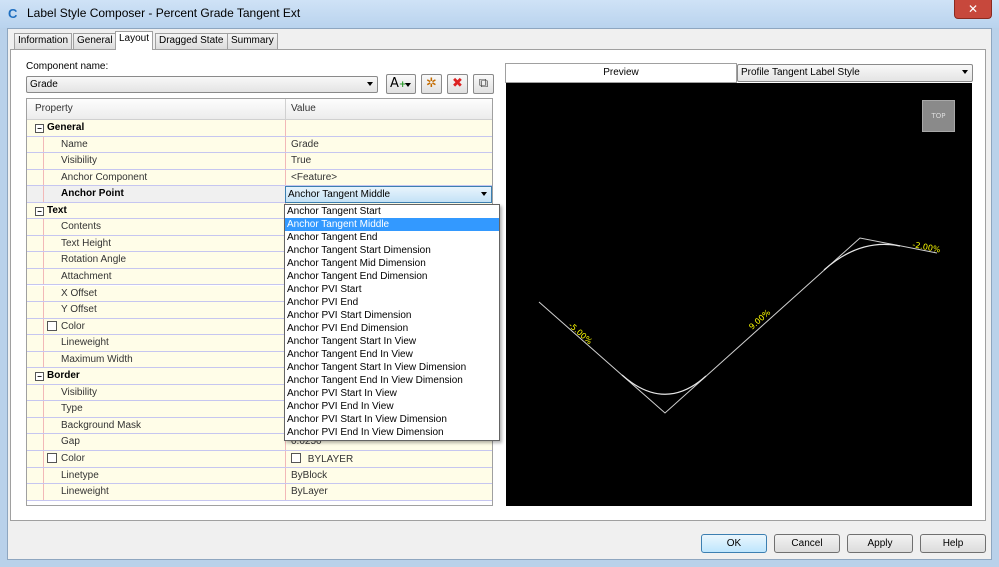 Image resolution: width=999 pixels, height=567 pixels. Describe the element at coordinates (202, 84) in the screenshot. I see `component-name-select: Grade` at that location.